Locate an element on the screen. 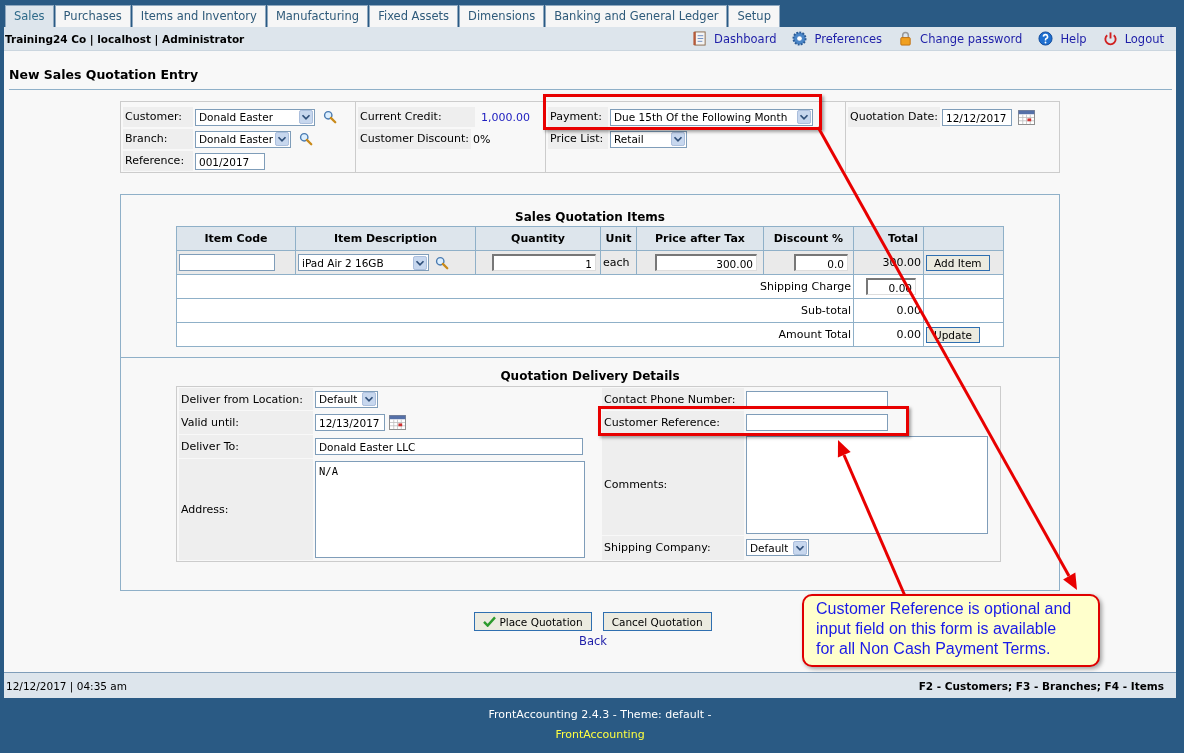 The width and height of the screenshot is (1184, 753). update-button: Update is located at coordinates (953, 334).